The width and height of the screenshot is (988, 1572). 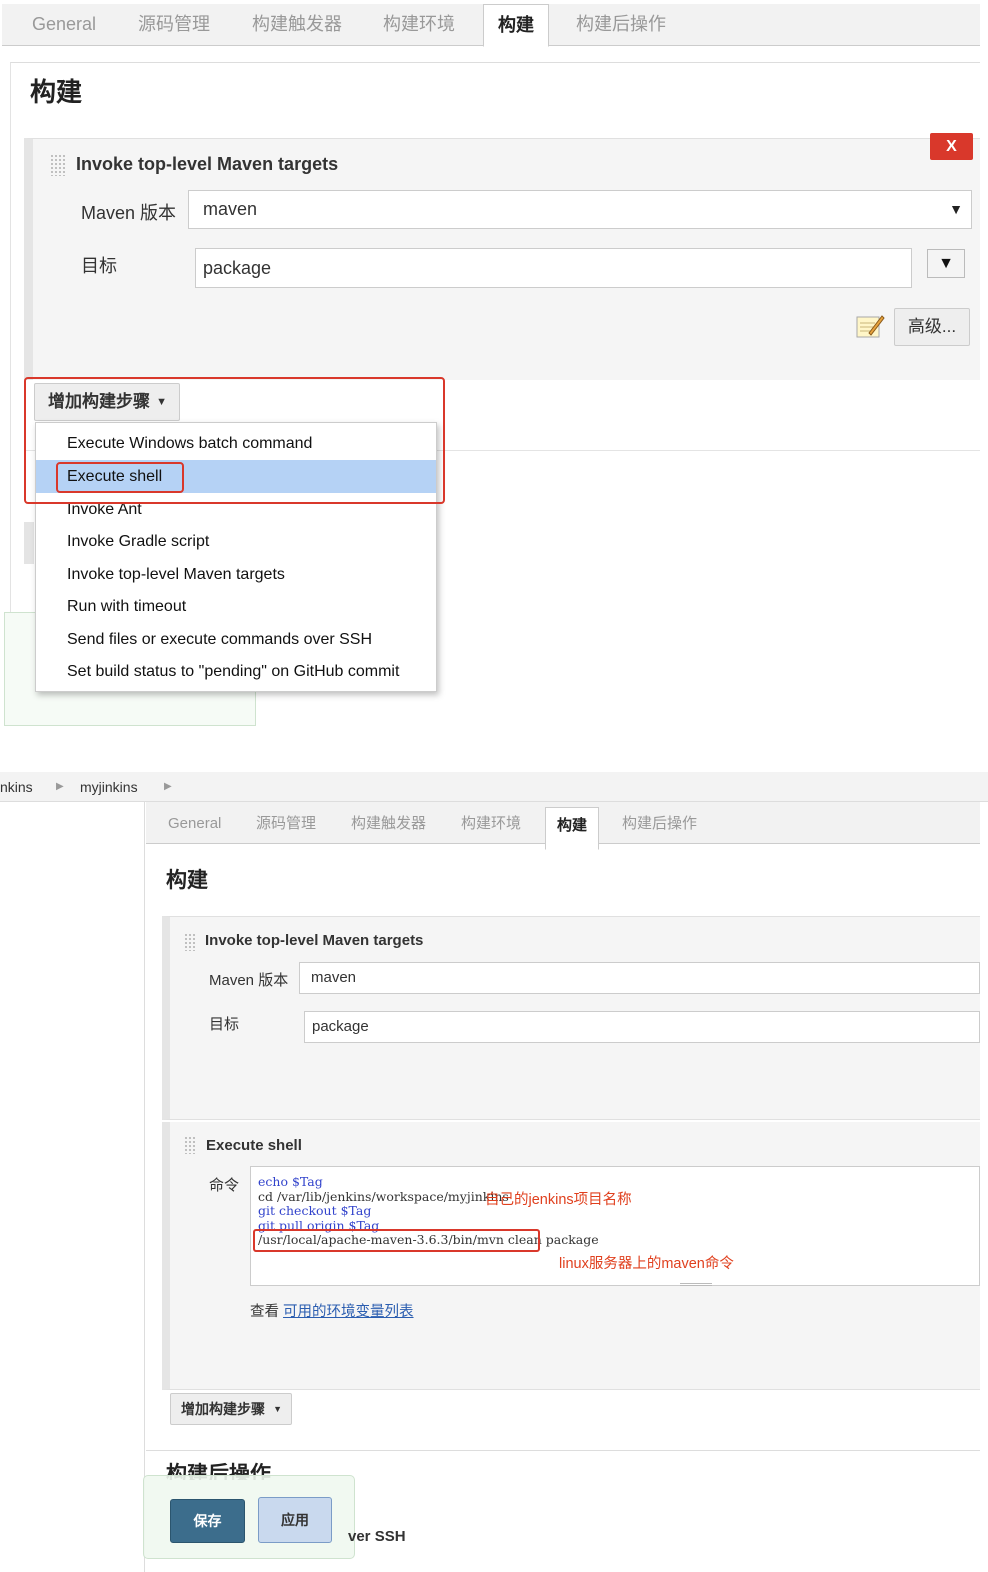 What do you see at coordinates (120, 477) in the screenshot?
I see `highlight-box-execute-shell` at bounding box center [120, 477].